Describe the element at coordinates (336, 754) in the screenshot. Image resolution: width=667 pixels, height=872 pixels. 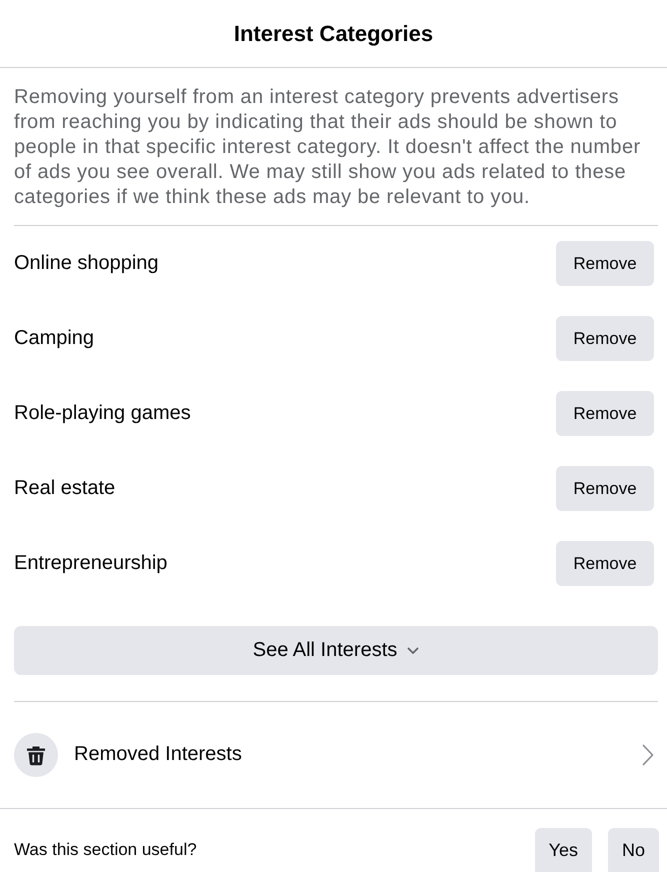
I see `removed-interests-item: Removed Interests` at that location.